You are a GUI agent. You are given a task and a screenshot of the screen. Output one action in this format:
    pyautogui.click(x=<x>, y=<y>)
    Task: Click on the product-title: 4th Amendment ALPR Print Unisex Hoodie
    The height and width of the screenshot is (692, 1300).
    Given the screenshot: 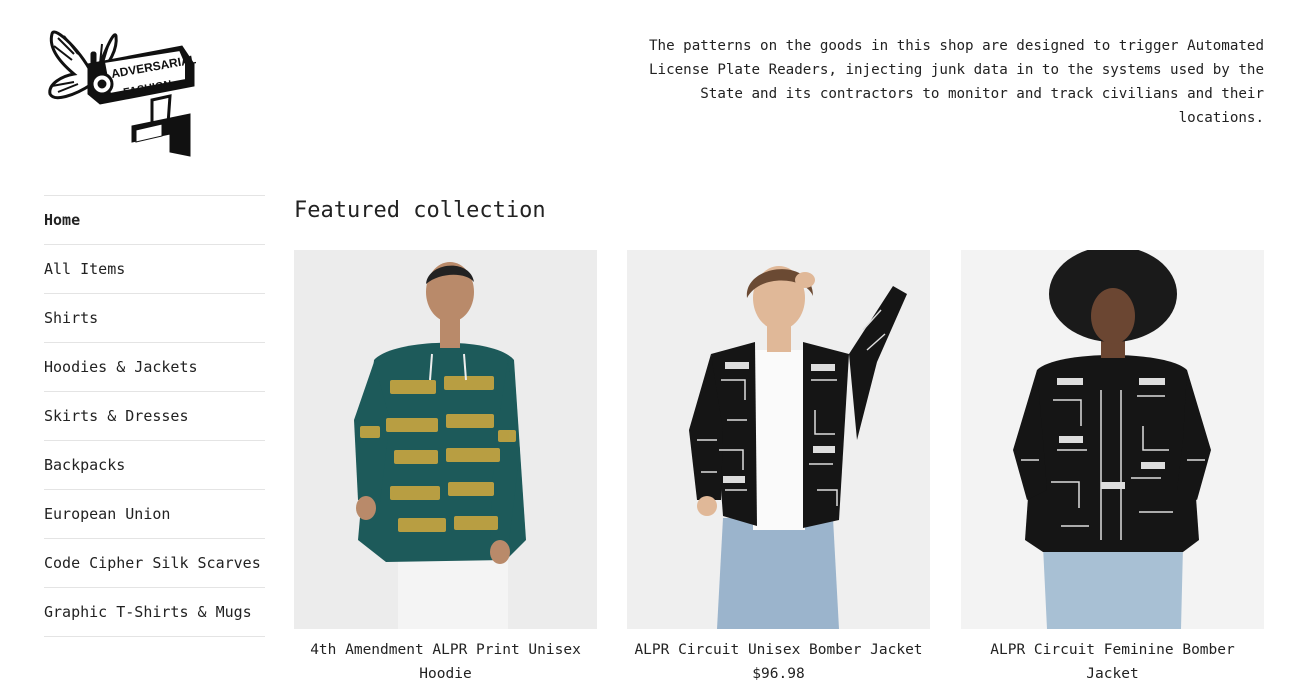 What is the action you would take?
    pyautogui.click(x=445, y=662)
    